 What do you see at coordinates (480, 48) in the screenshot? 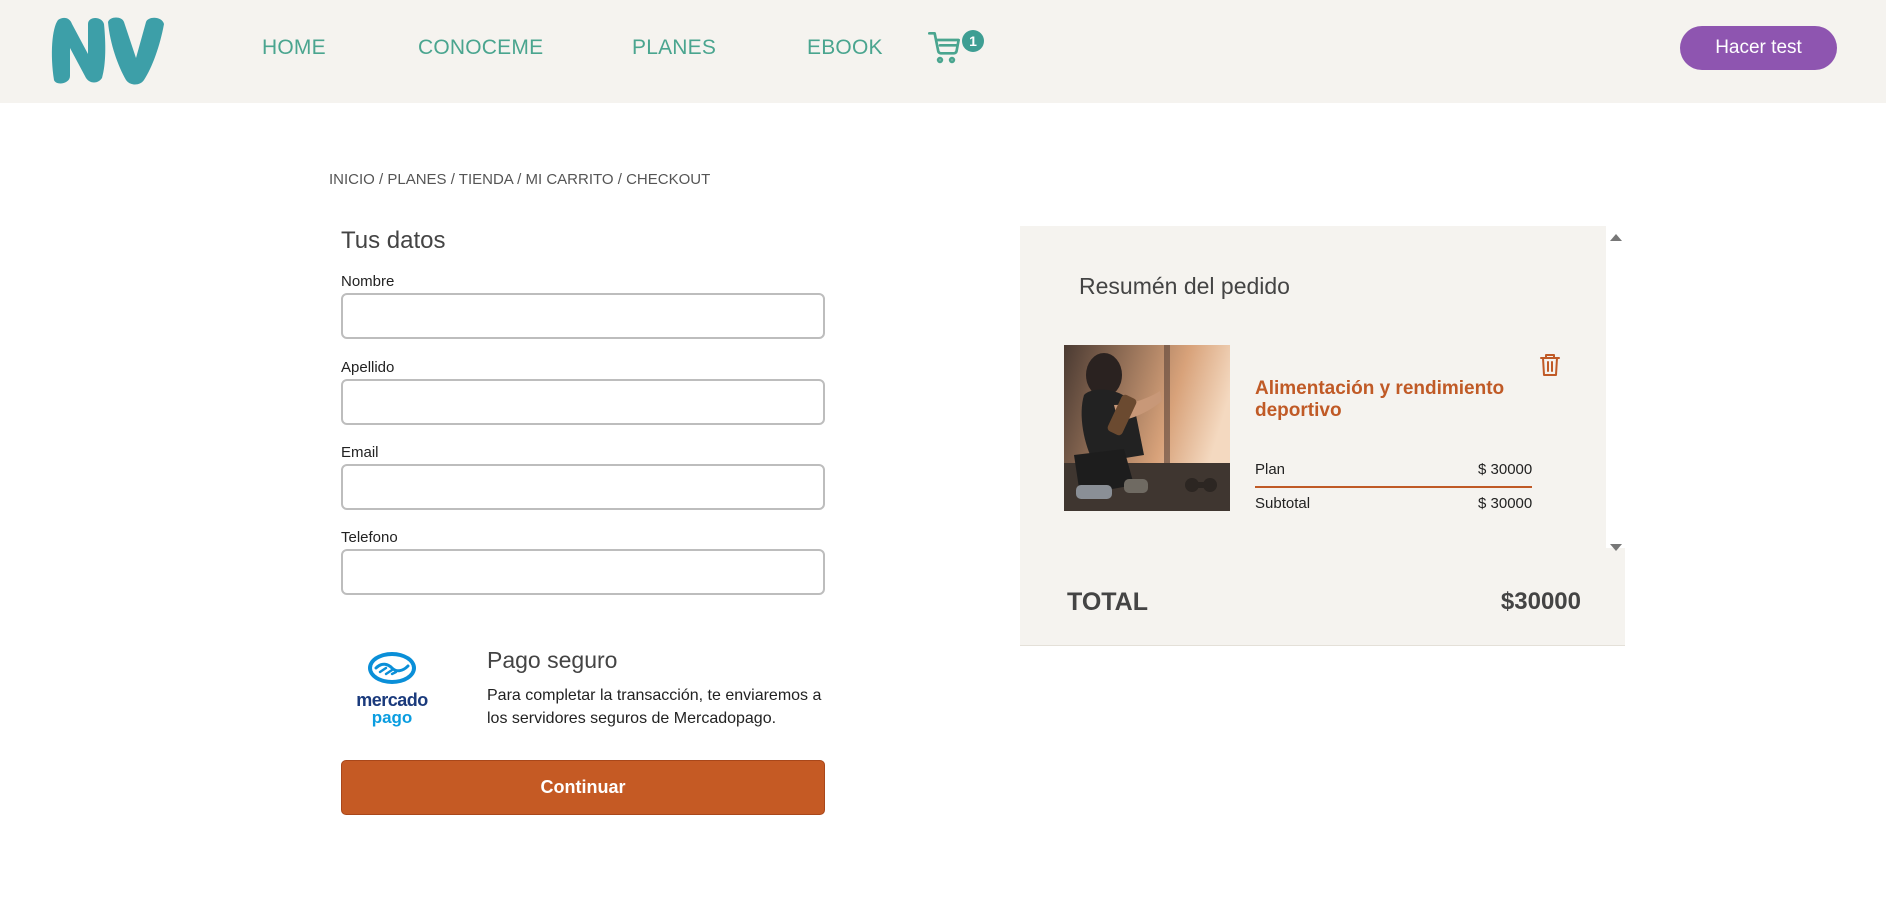
I see `nav-conoceme: CONOCEME` at bounding box center [480, 48].